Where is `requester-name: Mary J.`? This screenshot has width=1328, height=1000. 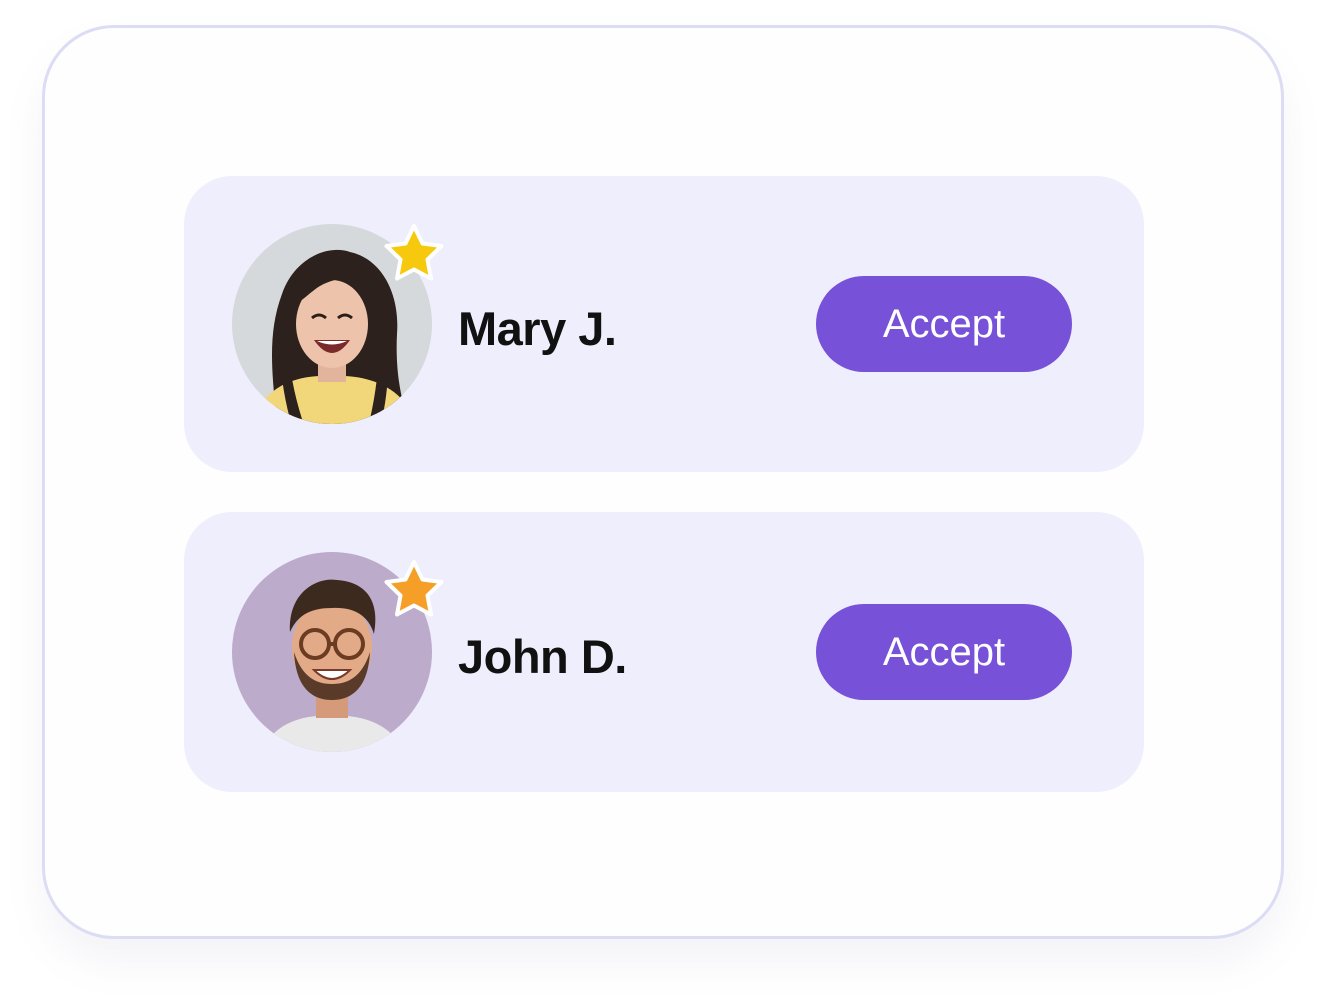
requester-name: Mary J. is located at coordinates (537, 328).